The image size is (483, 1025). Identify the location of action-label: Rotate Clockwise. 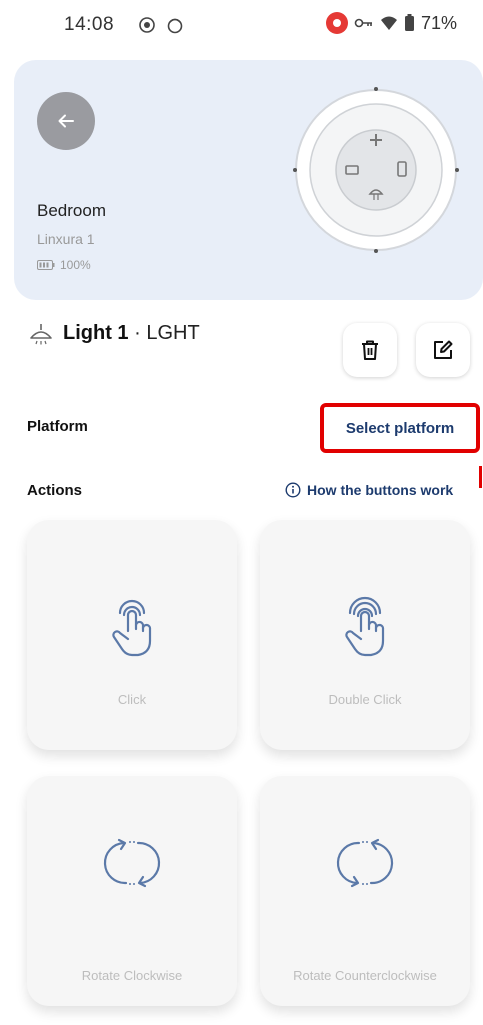
(132, 975).